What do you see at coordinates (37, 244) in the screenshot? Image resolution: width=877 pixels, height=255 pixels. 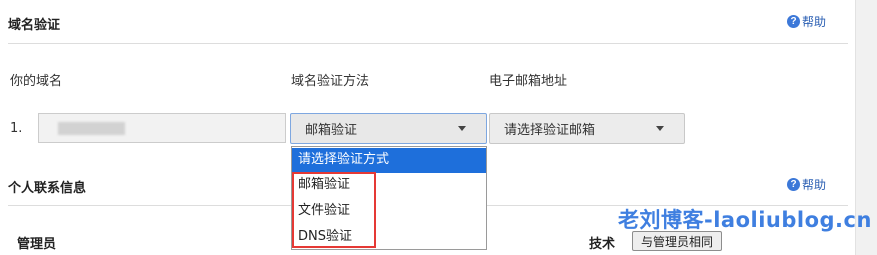 I see `admin-label: 管理员` at bounding box center [37, 244].